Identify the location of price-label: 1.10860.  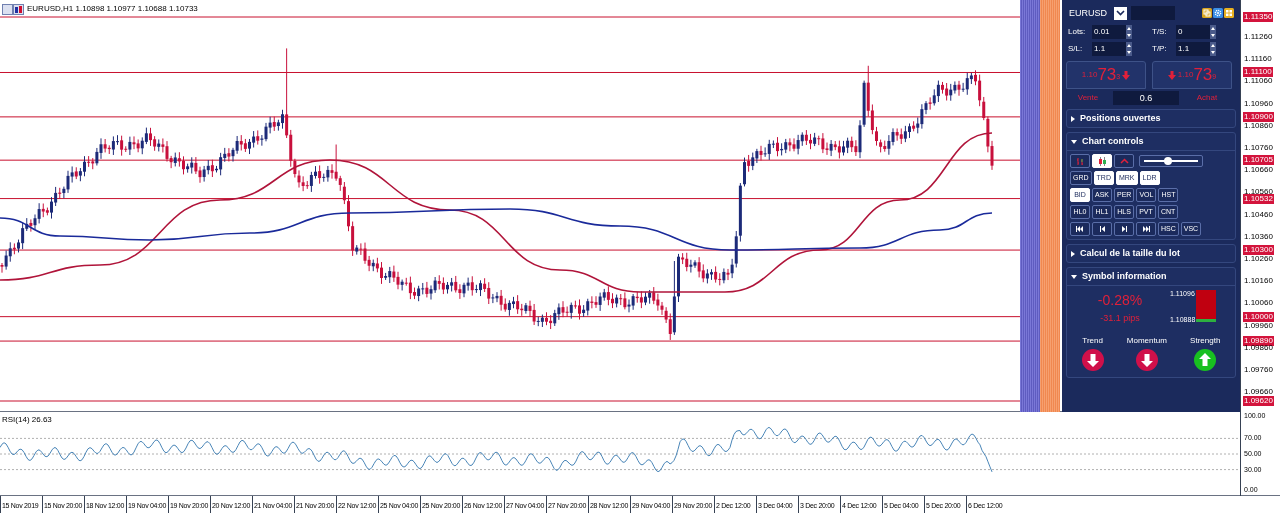
(1258, 125).